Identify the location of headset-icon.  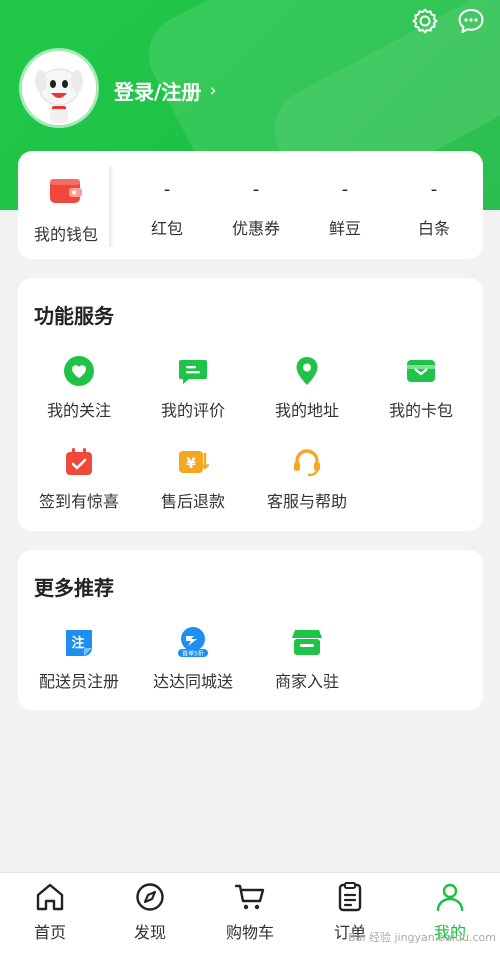
(307, 463).